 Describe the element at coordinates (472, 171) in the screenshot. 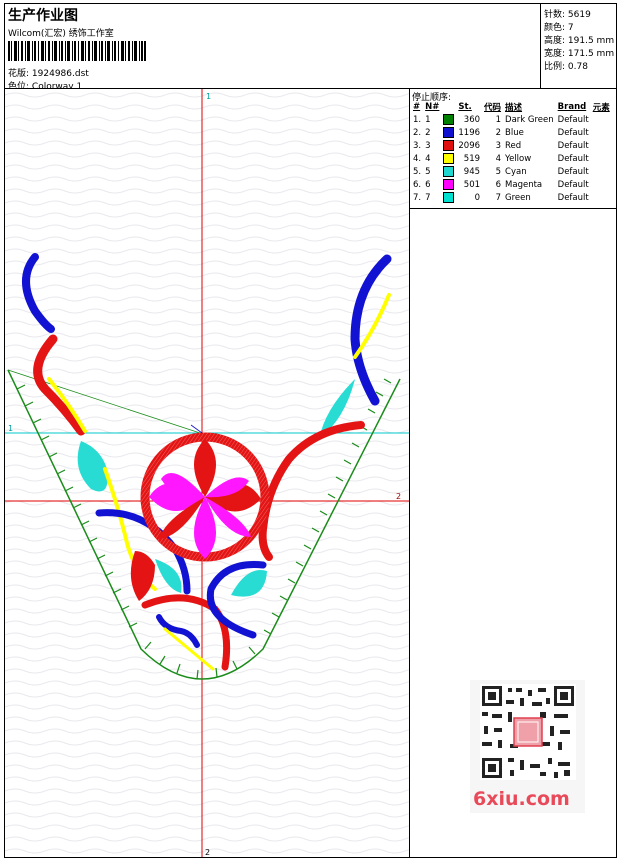

I see `row-stitches: 945` at that location.